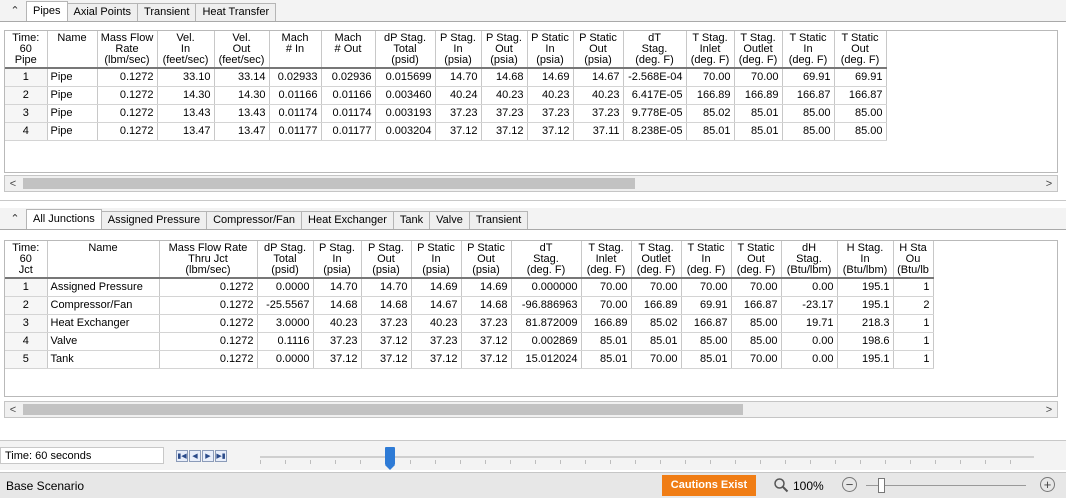 The height and width of the screenshot is (498, 1066). What do you see at coordinates (186, 77) in the screenshot?
I see `value-cell: 33.10` at bounding box center [186, 77].